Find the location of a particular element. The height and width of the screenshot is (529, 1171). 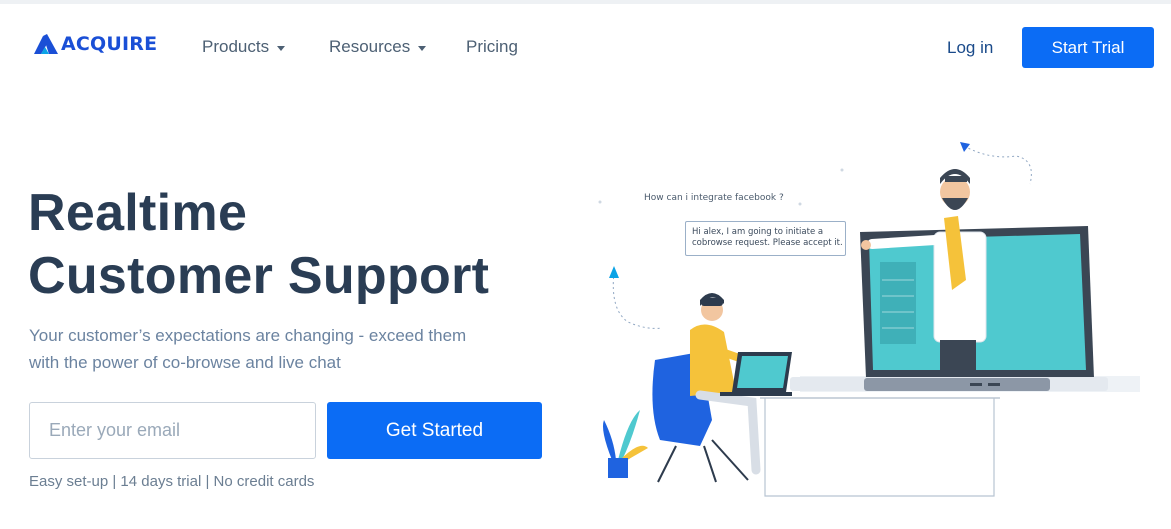

dotted-arrow-left is located at coordinates (637, 300).